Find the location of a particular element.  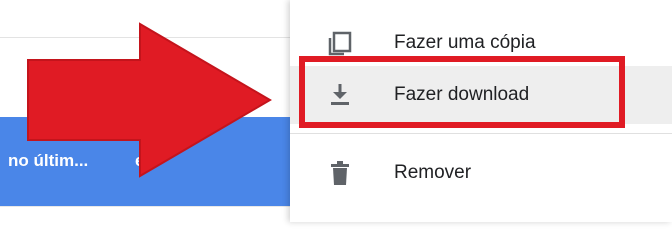

menu-item-label: Fazer uma cópia is located at coordinates (465, 42).